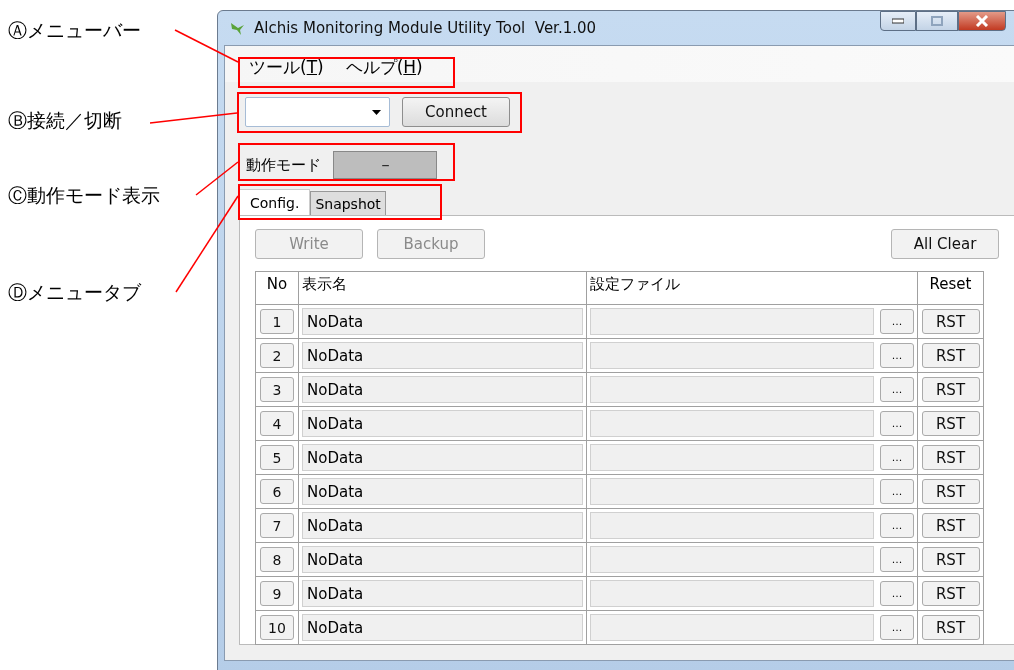 This screenshot has height=670, width=1014. Describe the element at coordinates (348, 203) in the screenshot. I see `tab: Snapshot` at that location.